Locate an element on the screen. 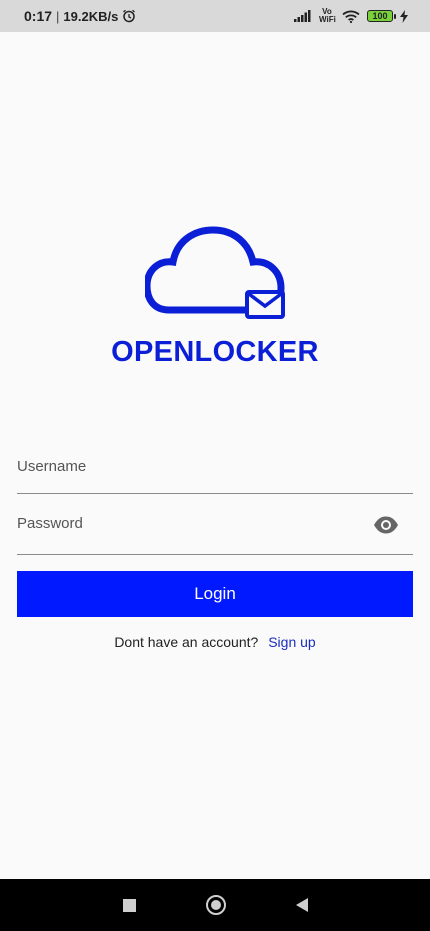  wifi-icon is located at coordinates (351, 16).